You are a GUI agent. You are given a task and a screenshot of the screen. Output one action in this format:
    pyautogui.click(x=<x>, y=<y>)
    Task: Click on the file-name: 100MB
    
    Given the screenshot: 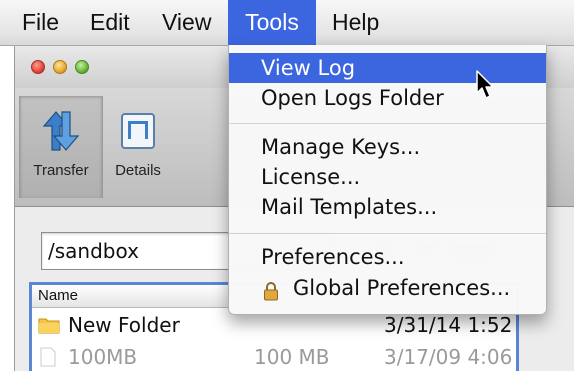 What is the action you would take?
    pyautogui.click(x=103, y=357)
    